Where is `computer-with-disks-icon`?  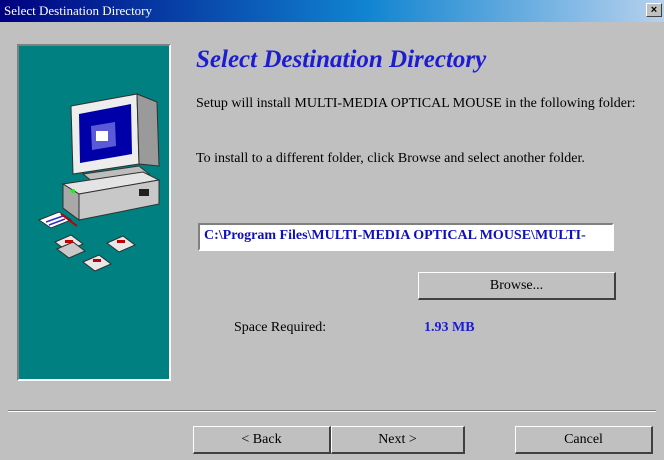 computer-with-disks-icon is located at coordinates (99, 182).